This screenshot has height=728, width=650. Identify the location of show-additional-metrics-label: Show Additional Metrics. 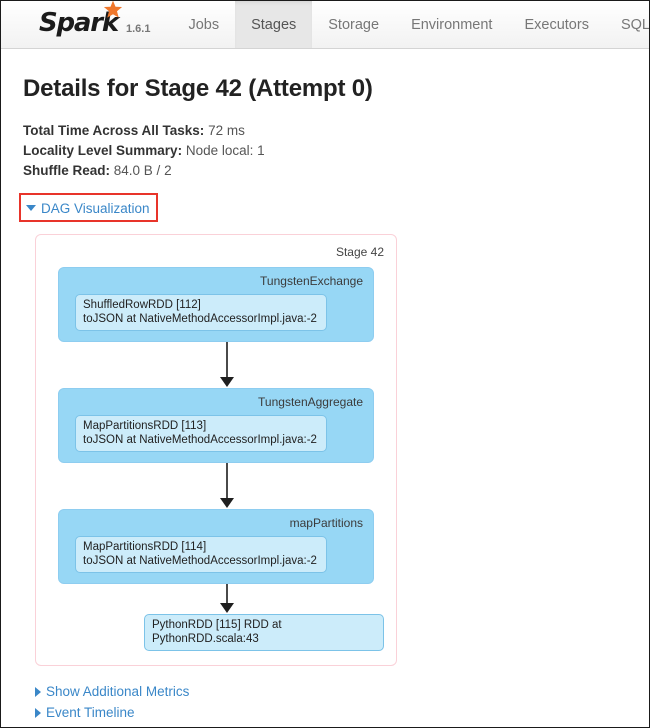
(118, 691).